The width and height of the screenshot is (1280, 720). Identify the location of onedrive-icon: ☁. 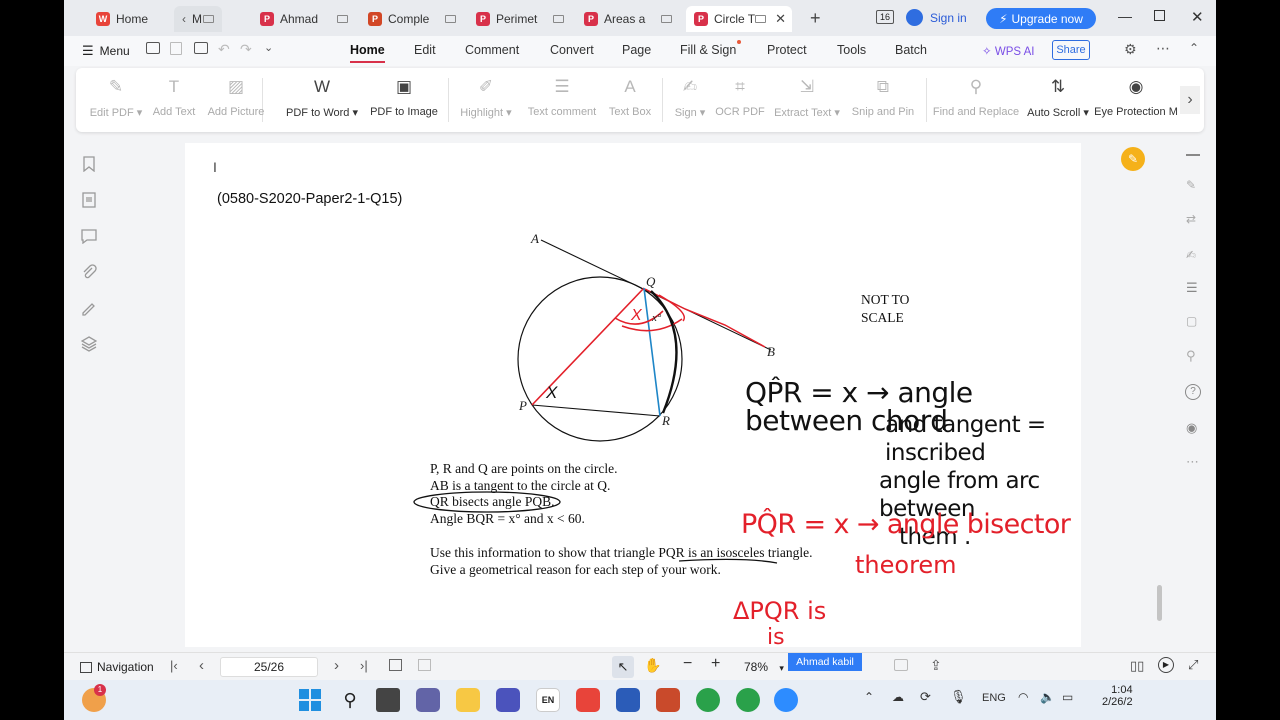
(898, 697).